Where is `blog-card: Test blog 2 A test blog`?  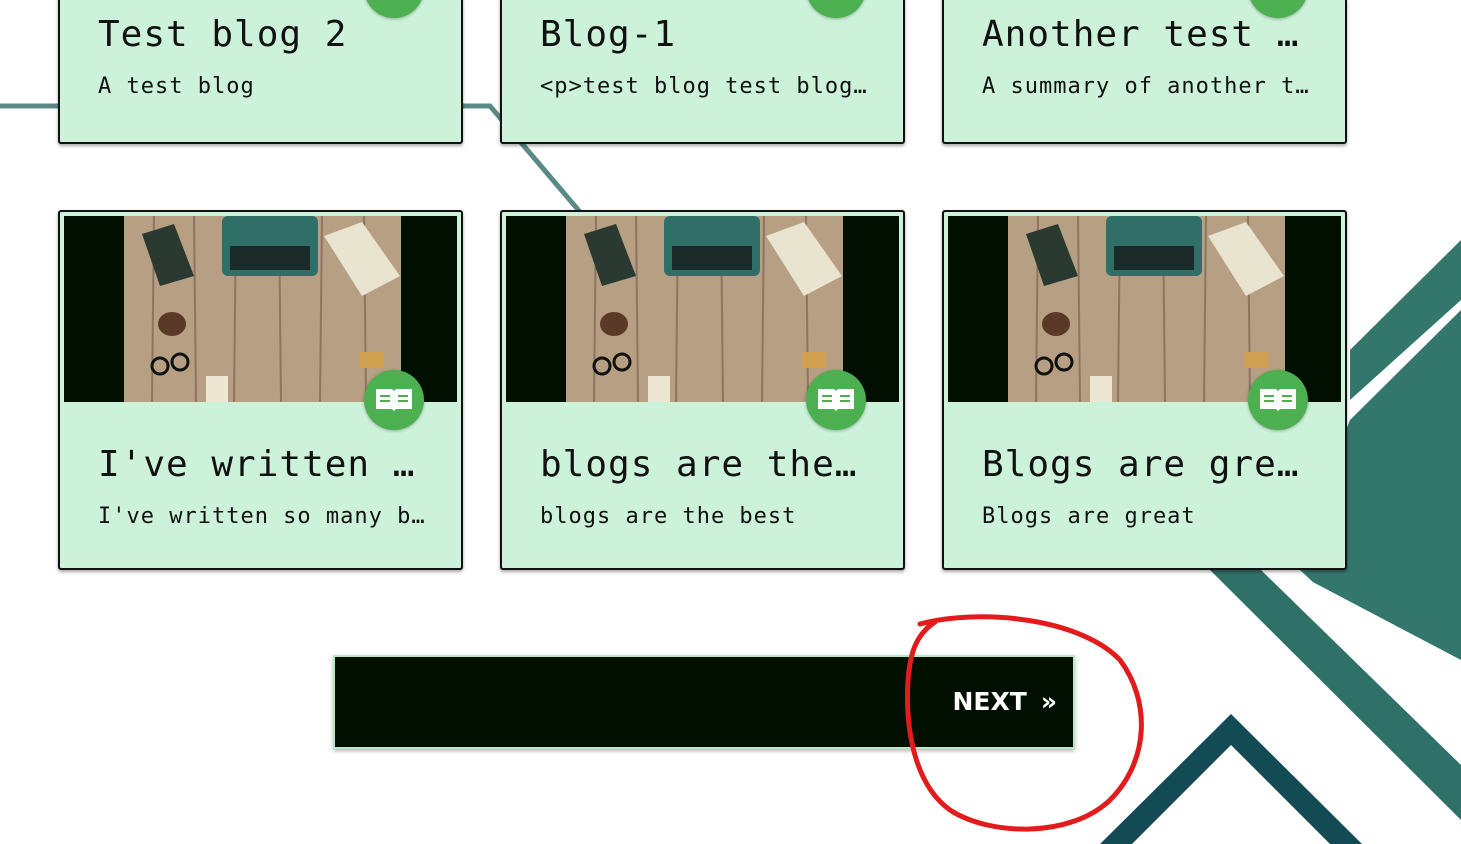 blog-card: Test blog 2 A test blog is located at coordinates (260, 72).